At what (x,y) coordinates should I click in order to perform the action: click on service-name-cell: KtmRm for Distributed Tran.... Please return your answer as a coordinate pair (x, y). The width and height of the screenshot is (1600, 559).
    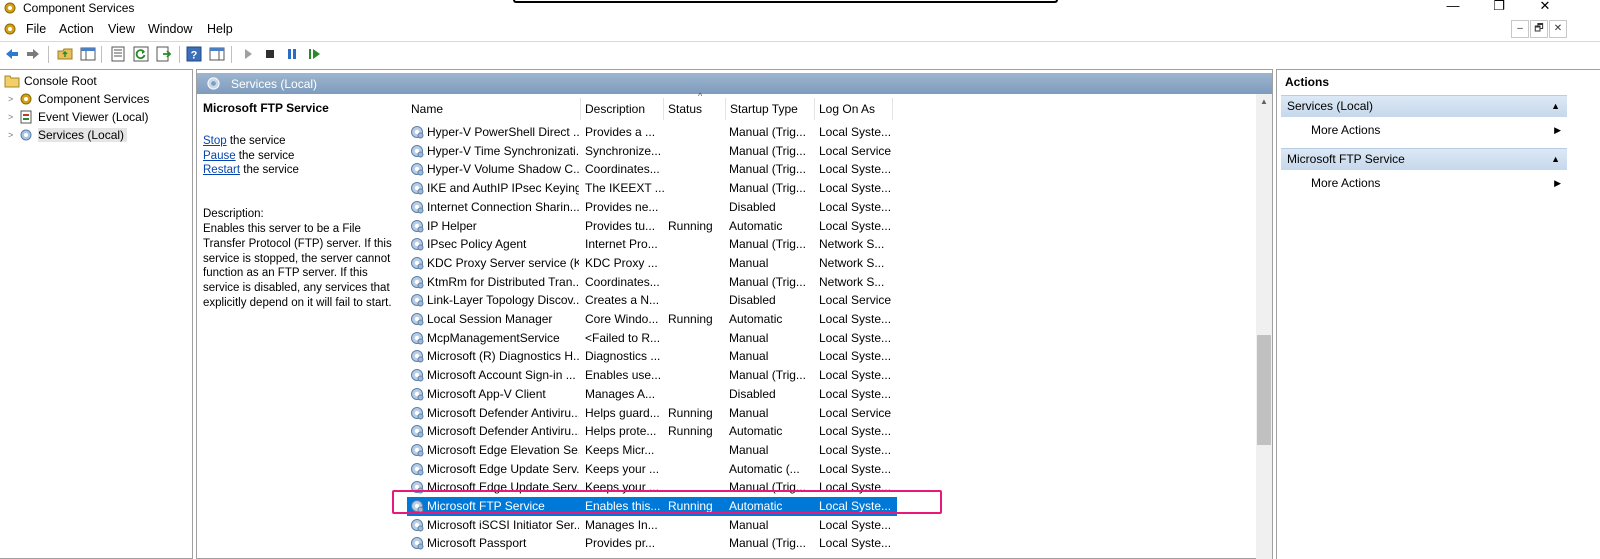
    Looking at the image, I should click on (503, 281).